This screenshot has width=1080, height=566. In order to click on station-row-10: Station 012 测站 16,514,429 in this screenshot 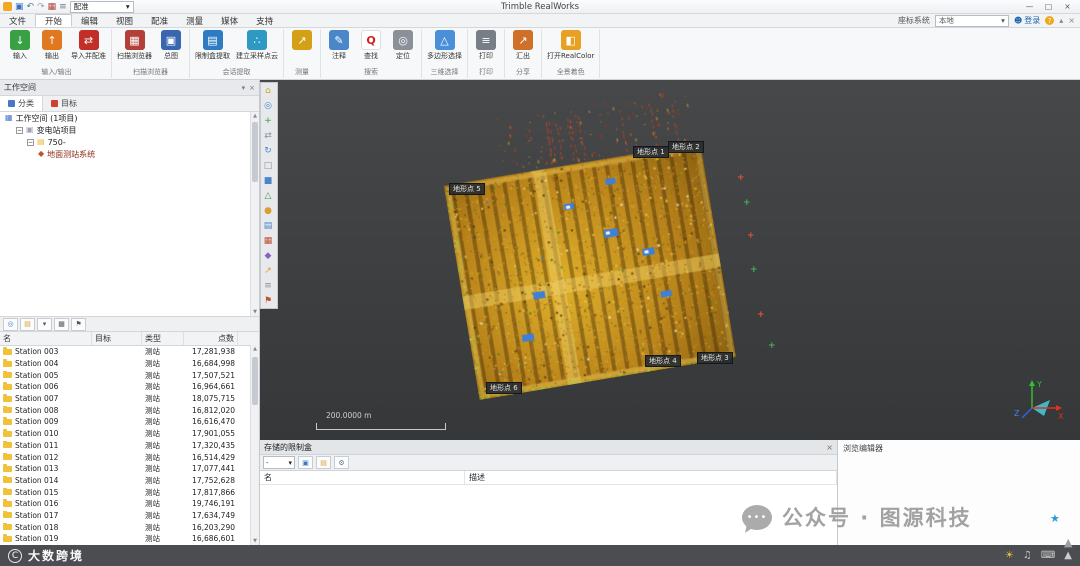, I will do `click(129, 457)`.